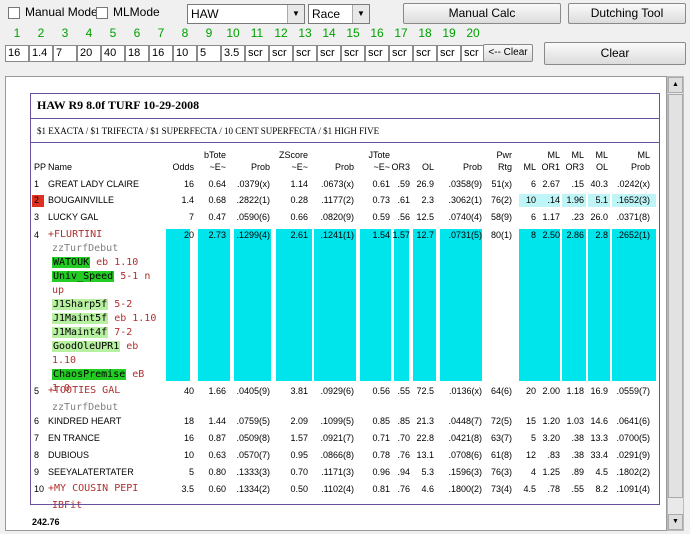 The image size is (690, 534). I want to click on odds-input: 5, so click(209, 53).